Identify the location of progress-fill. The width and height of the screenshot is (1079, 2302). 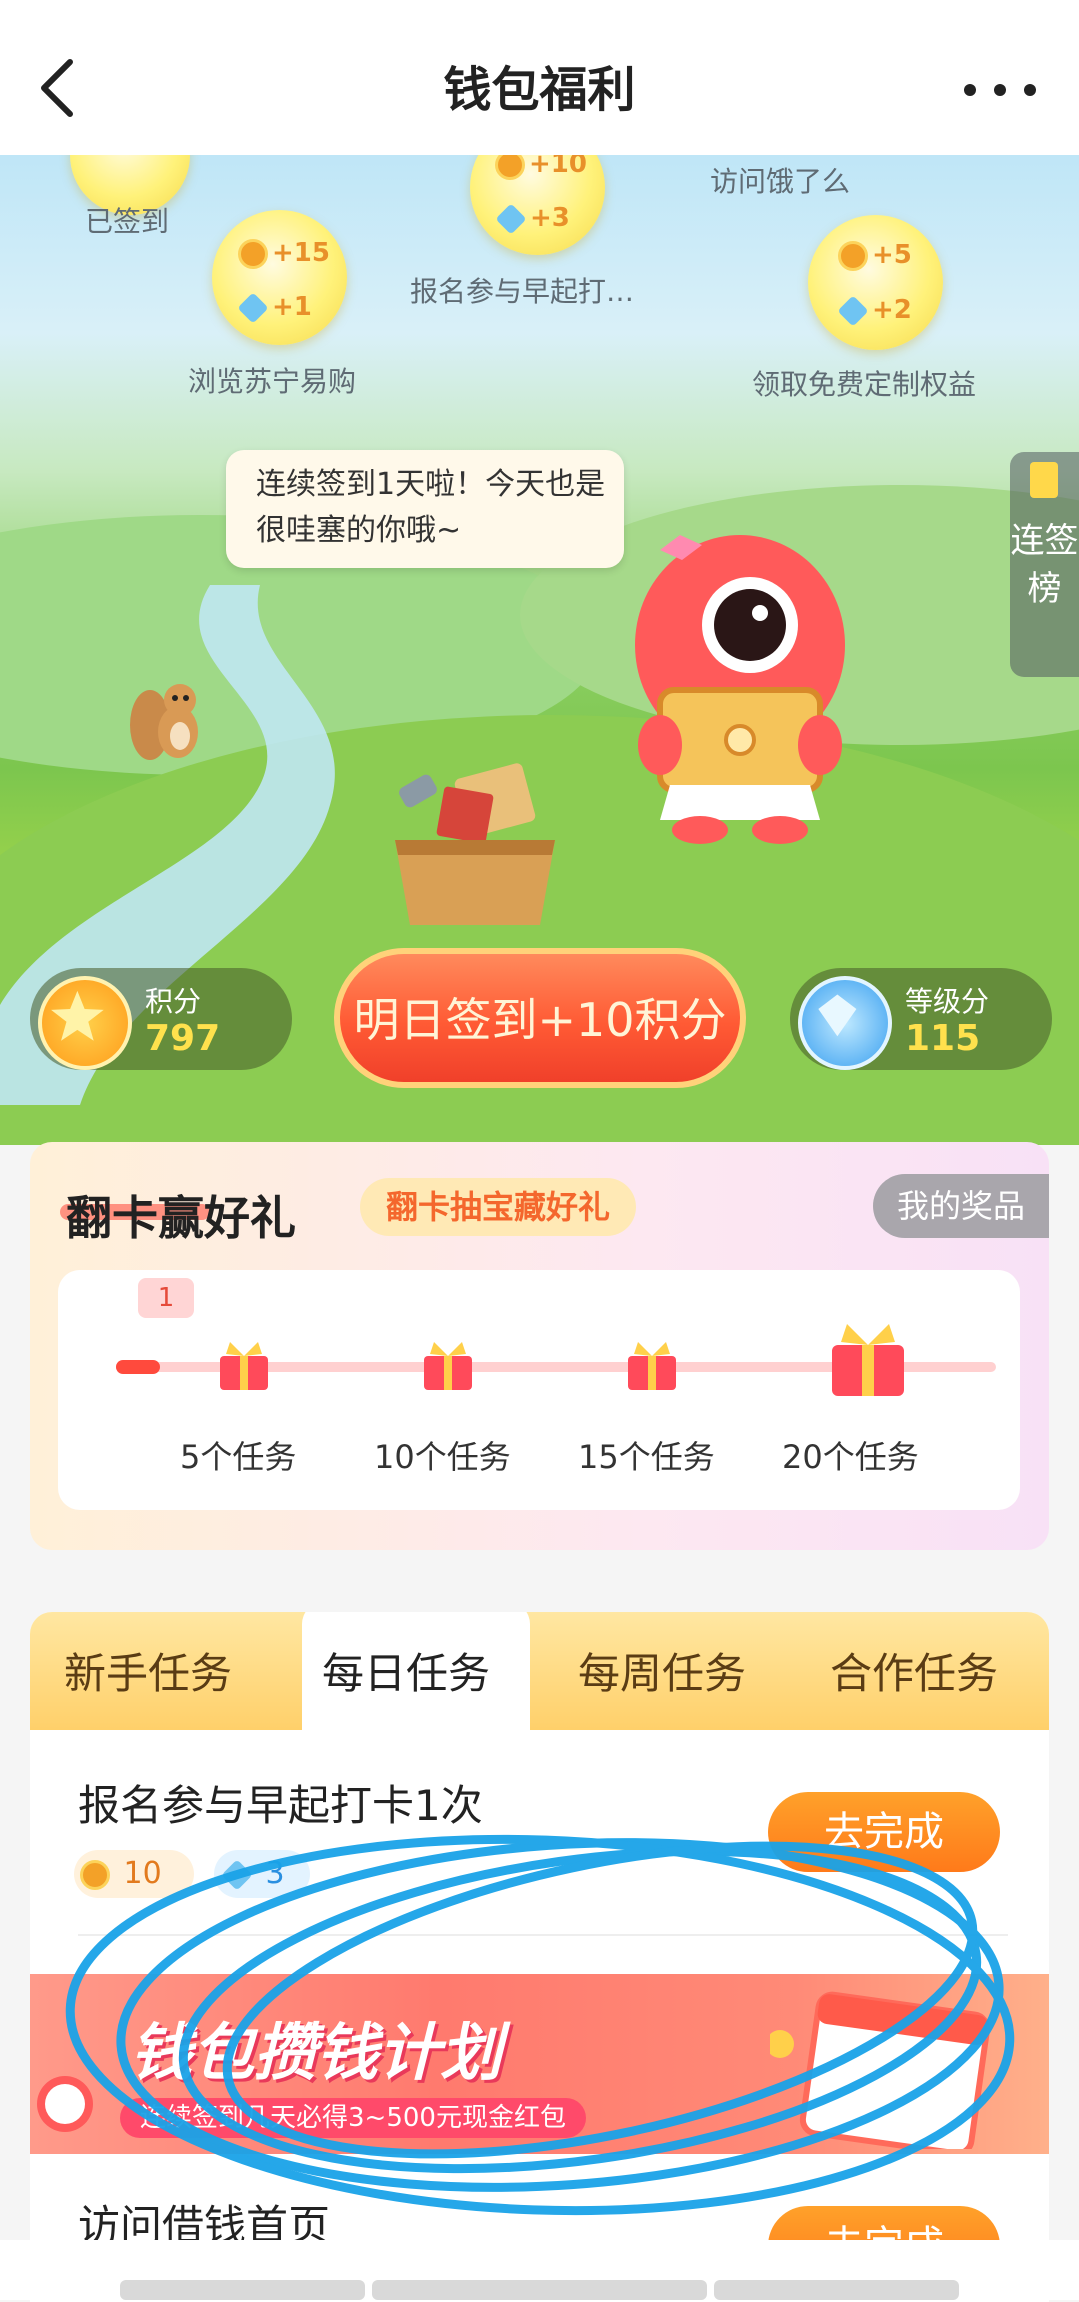
(138, 1367).